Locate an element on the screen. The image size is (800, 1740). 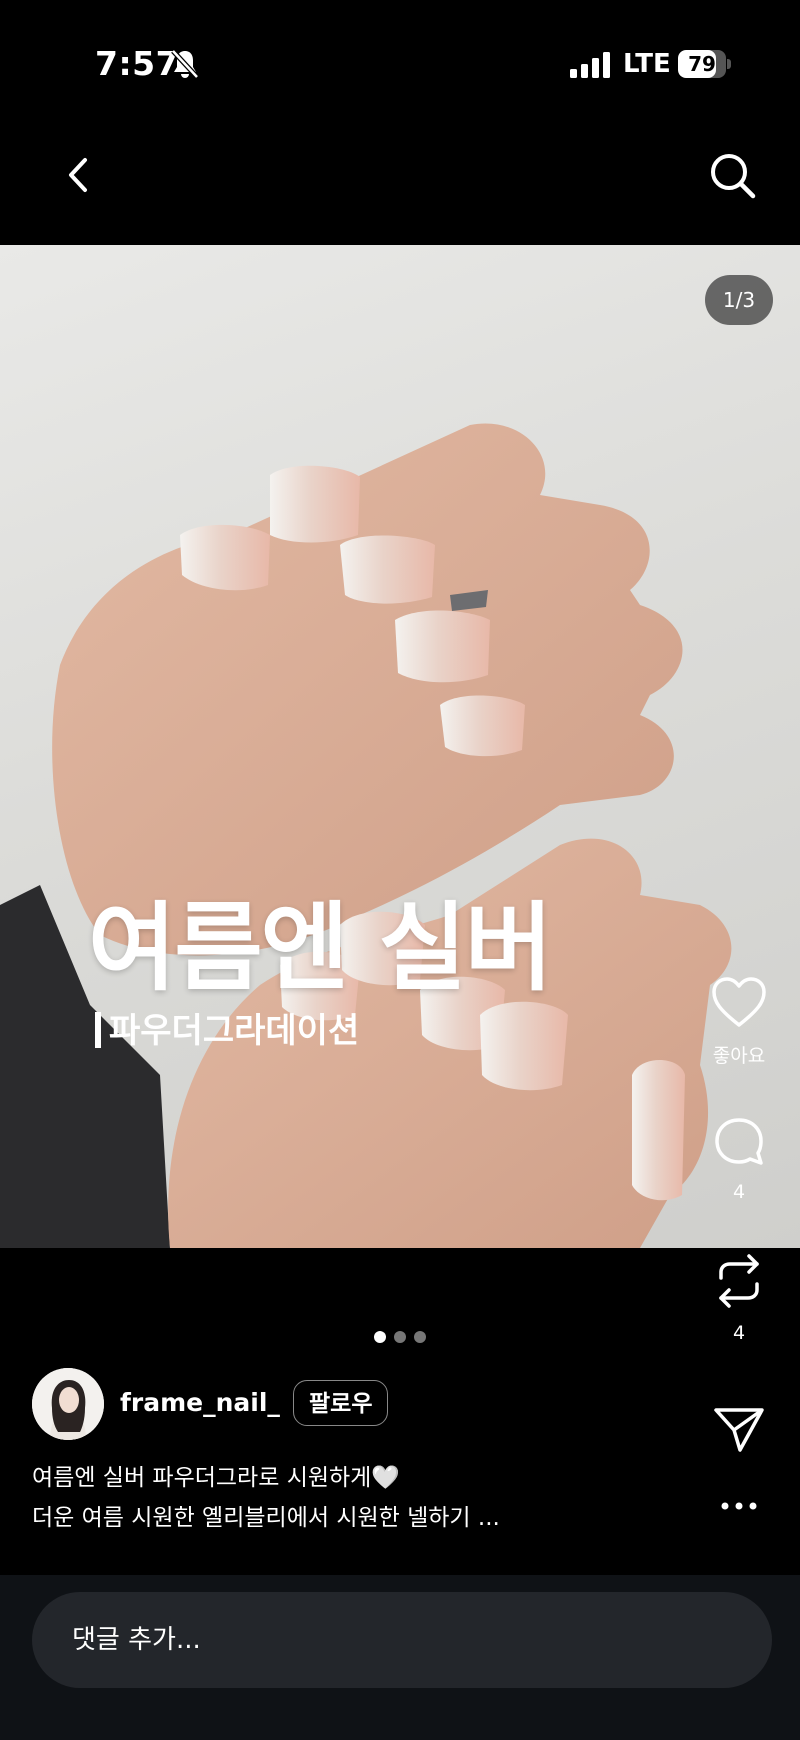
network-type: LTE is located at coordinates (647, 64).